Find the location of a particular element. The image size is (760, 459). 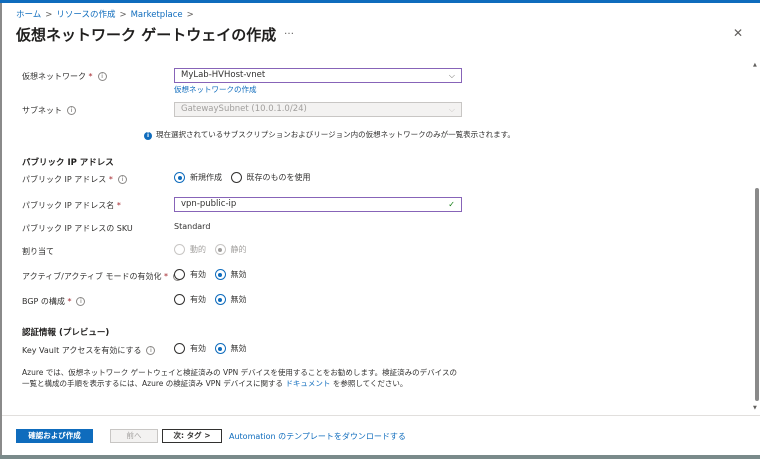

active-active-label: アクティブ/アクティブ モードの有効化 *i is located at coordinates (102, 276).